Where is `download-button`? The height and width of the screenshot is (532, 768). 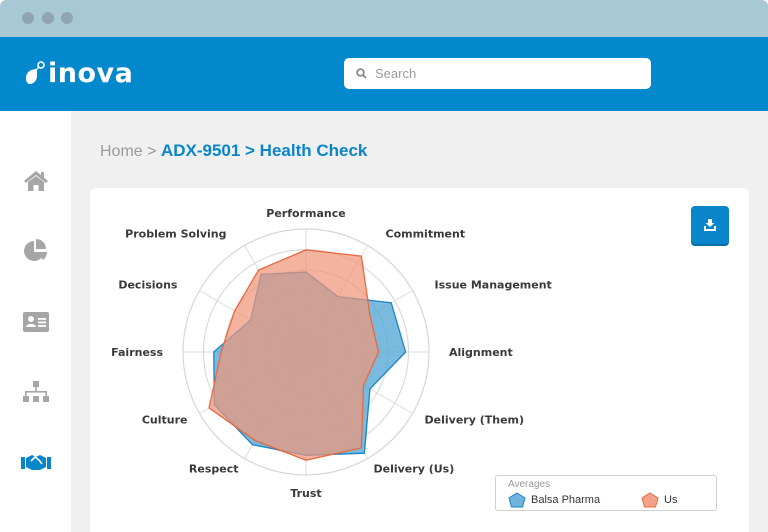 download-button is located at coordinates (710, 225).